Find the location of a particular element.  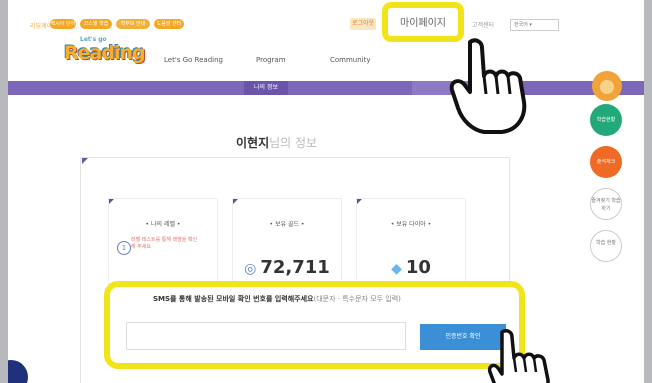

coin-icon: ◎ is located at coordinates (250, 269).